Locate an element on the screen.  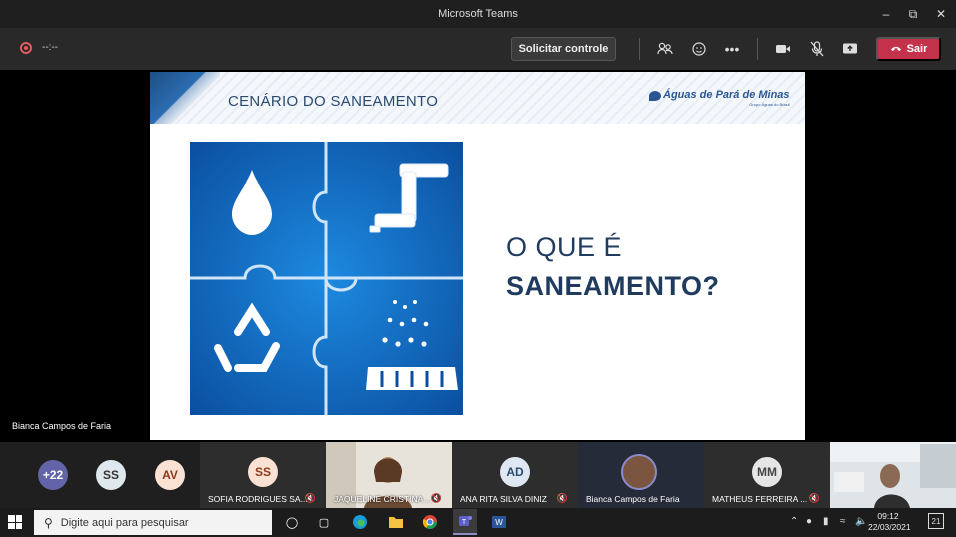
more-participants-button: +22 is located at coordinates (53, 475).